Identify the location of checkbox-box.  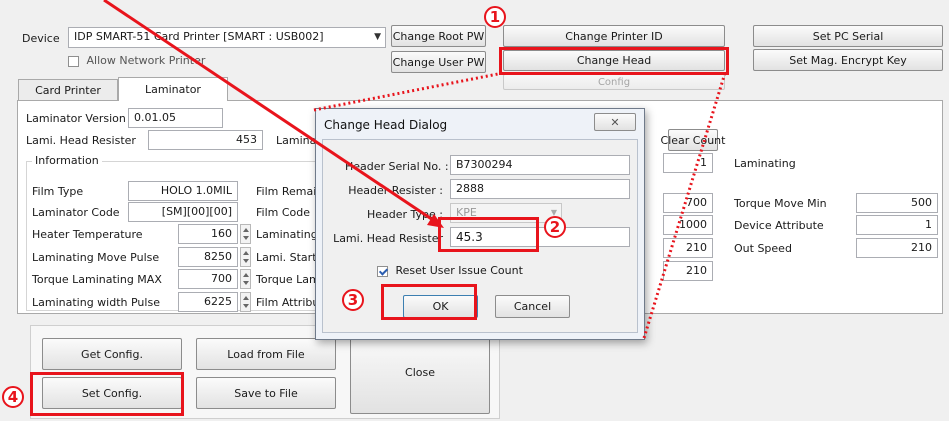
(73, 61).